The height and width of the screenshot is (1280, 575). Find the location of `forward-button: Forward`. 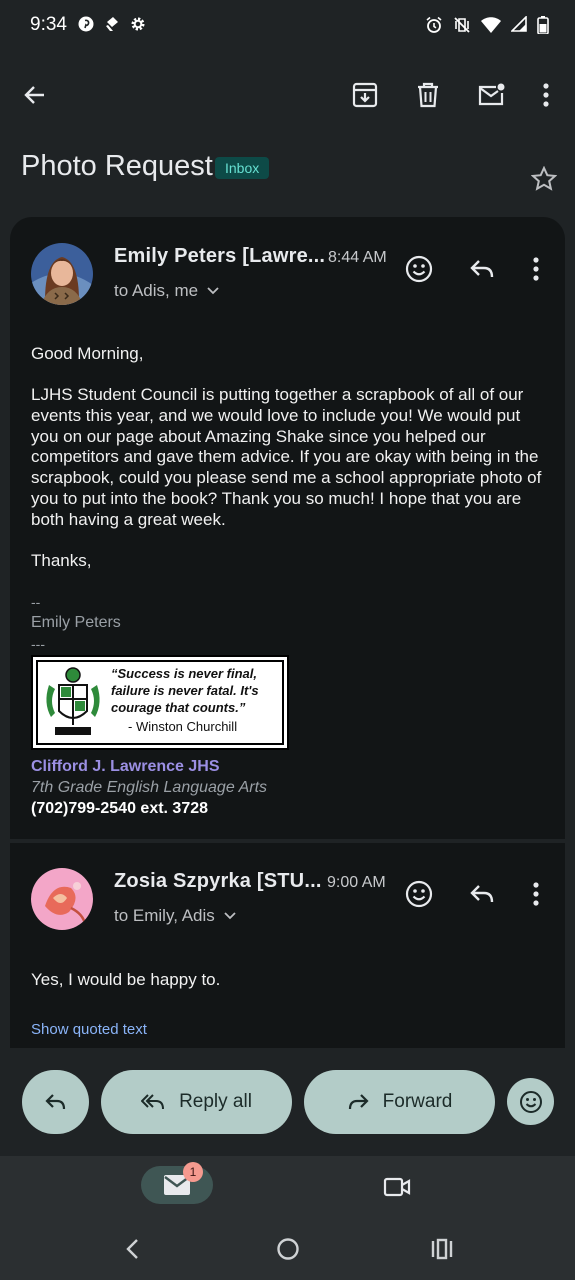

forward-button: Forward is located at coordinates (399, 1102).